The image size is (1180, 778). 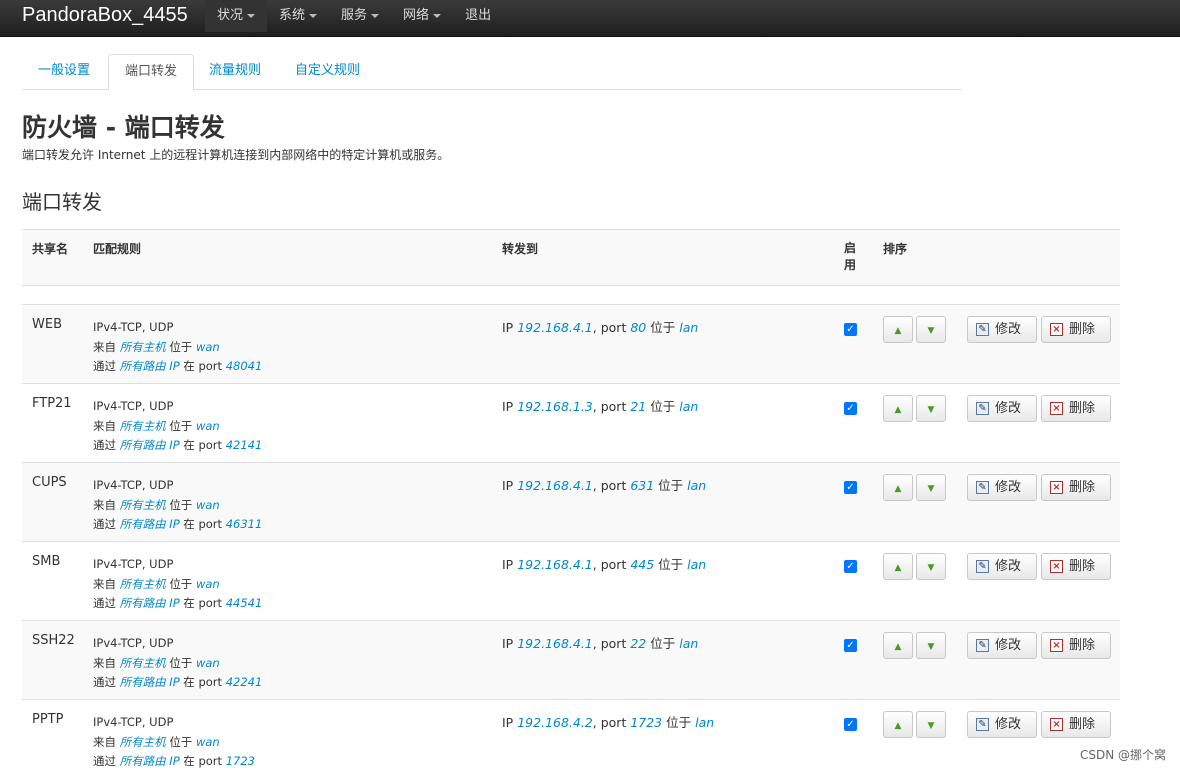 I want to click on delete-label: 删除, so click(x=1082, y=408).